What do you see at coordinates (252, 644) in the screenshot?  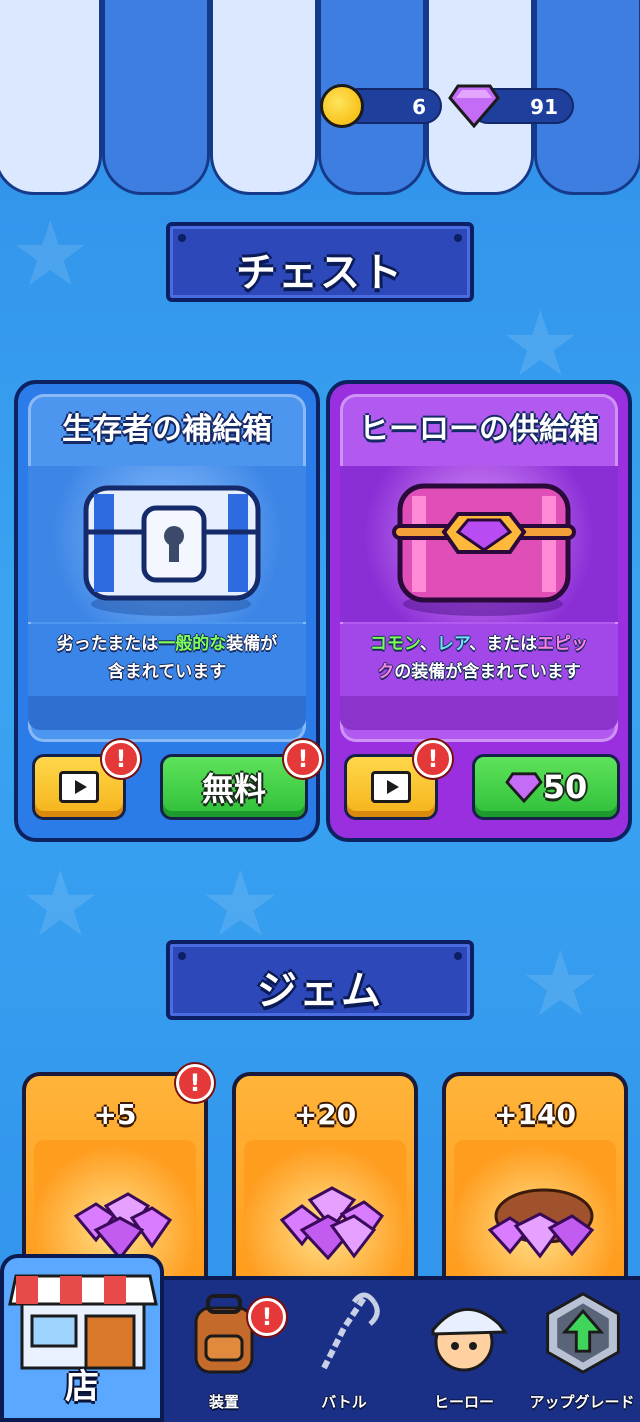 I see `desc-text: 装備が` at bounding box center [252, 644].